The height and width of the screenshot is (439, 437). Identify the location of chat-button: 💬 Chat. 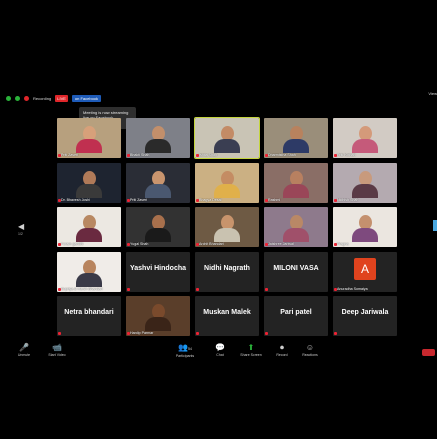
(220, 350).